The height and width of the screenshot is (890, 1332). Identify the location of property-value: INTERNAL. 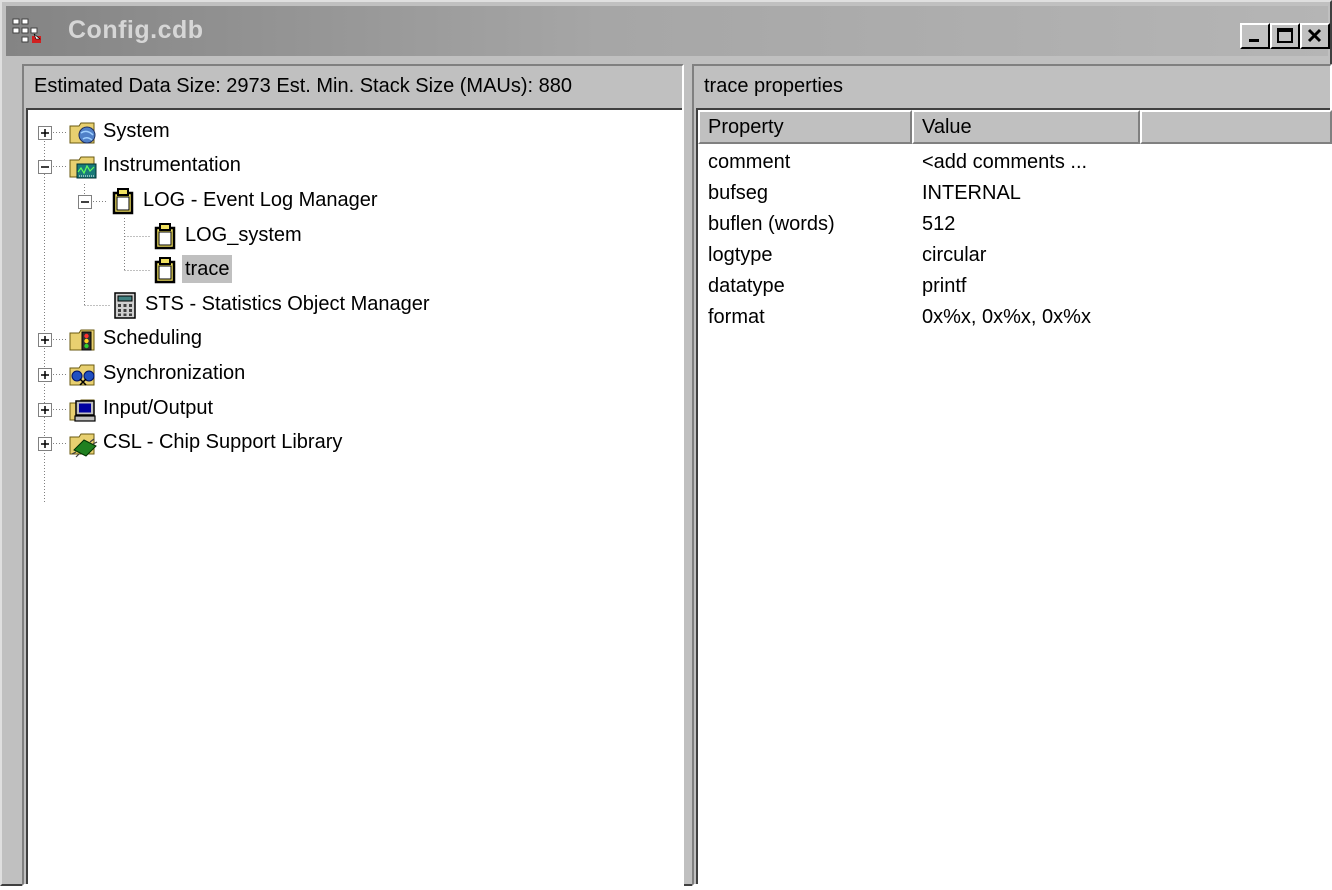
(971, 193).